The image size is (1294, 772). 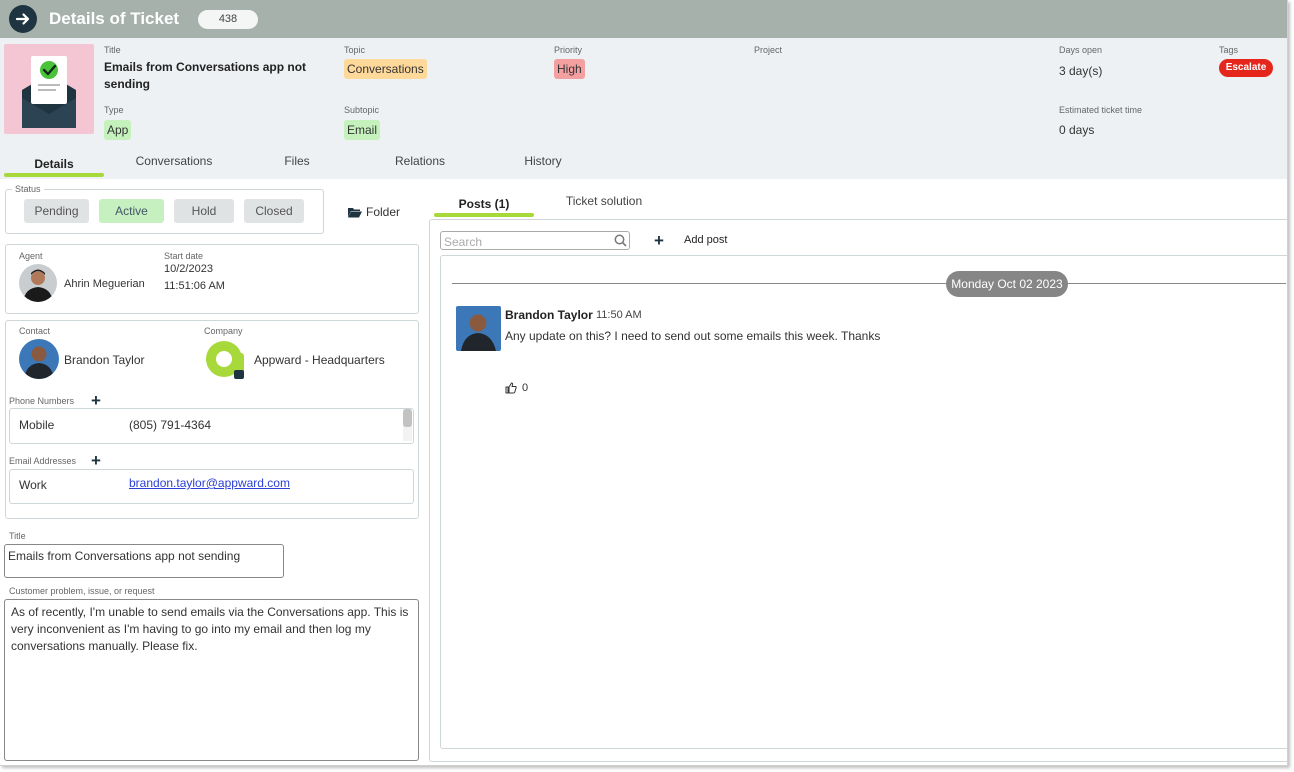 What do you see at coordinates (37, 425) in the screenshot?
I see `phone-type: Mobile` at bounding box center [37, 425].